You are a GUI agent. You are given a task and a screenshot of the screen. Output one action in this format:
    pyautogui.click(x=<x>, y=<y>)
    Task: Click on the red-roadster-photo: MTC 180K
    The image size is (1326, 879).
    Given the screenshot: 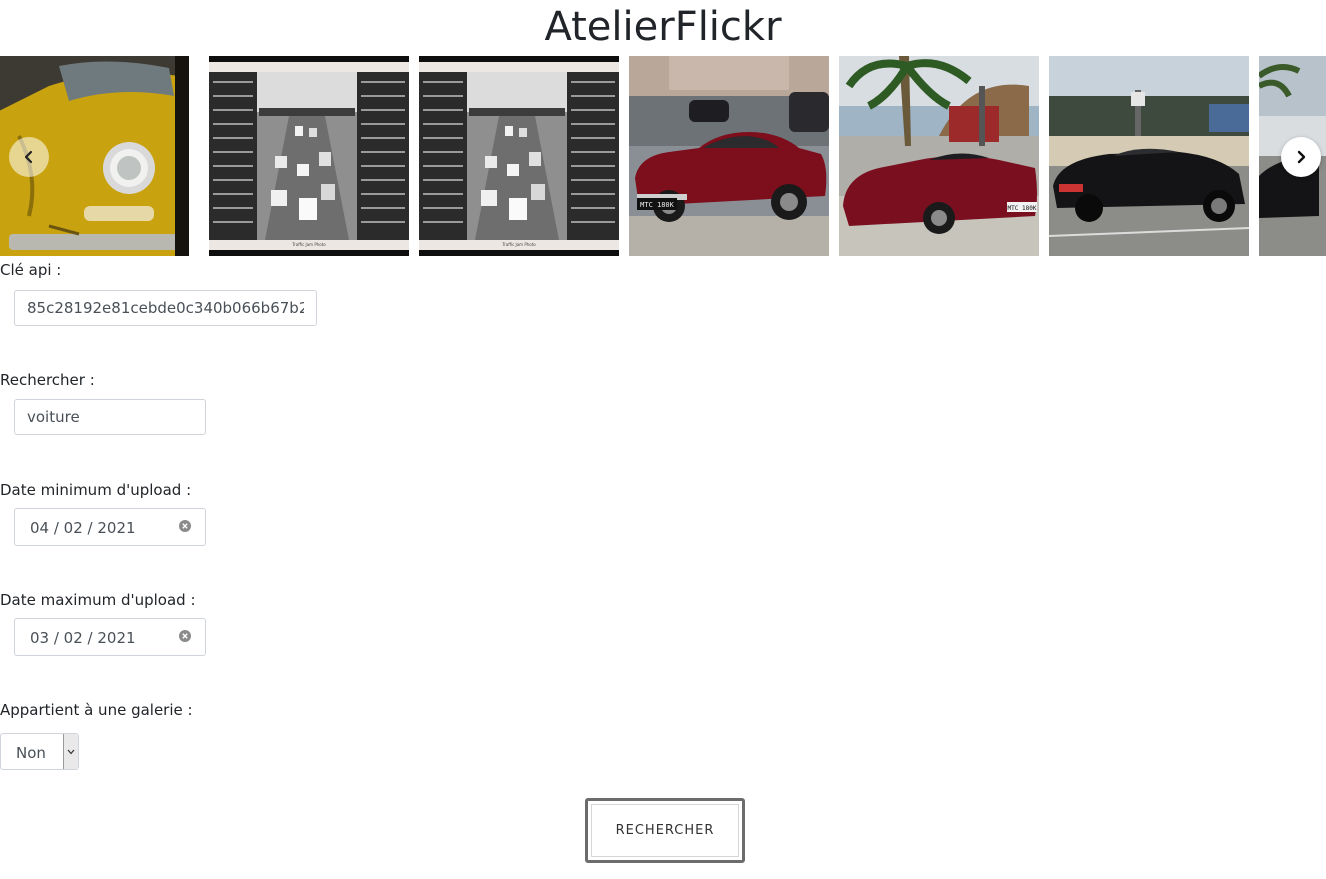 What is the action you would take?
    pyautogui.click(x=729, y=156)
    